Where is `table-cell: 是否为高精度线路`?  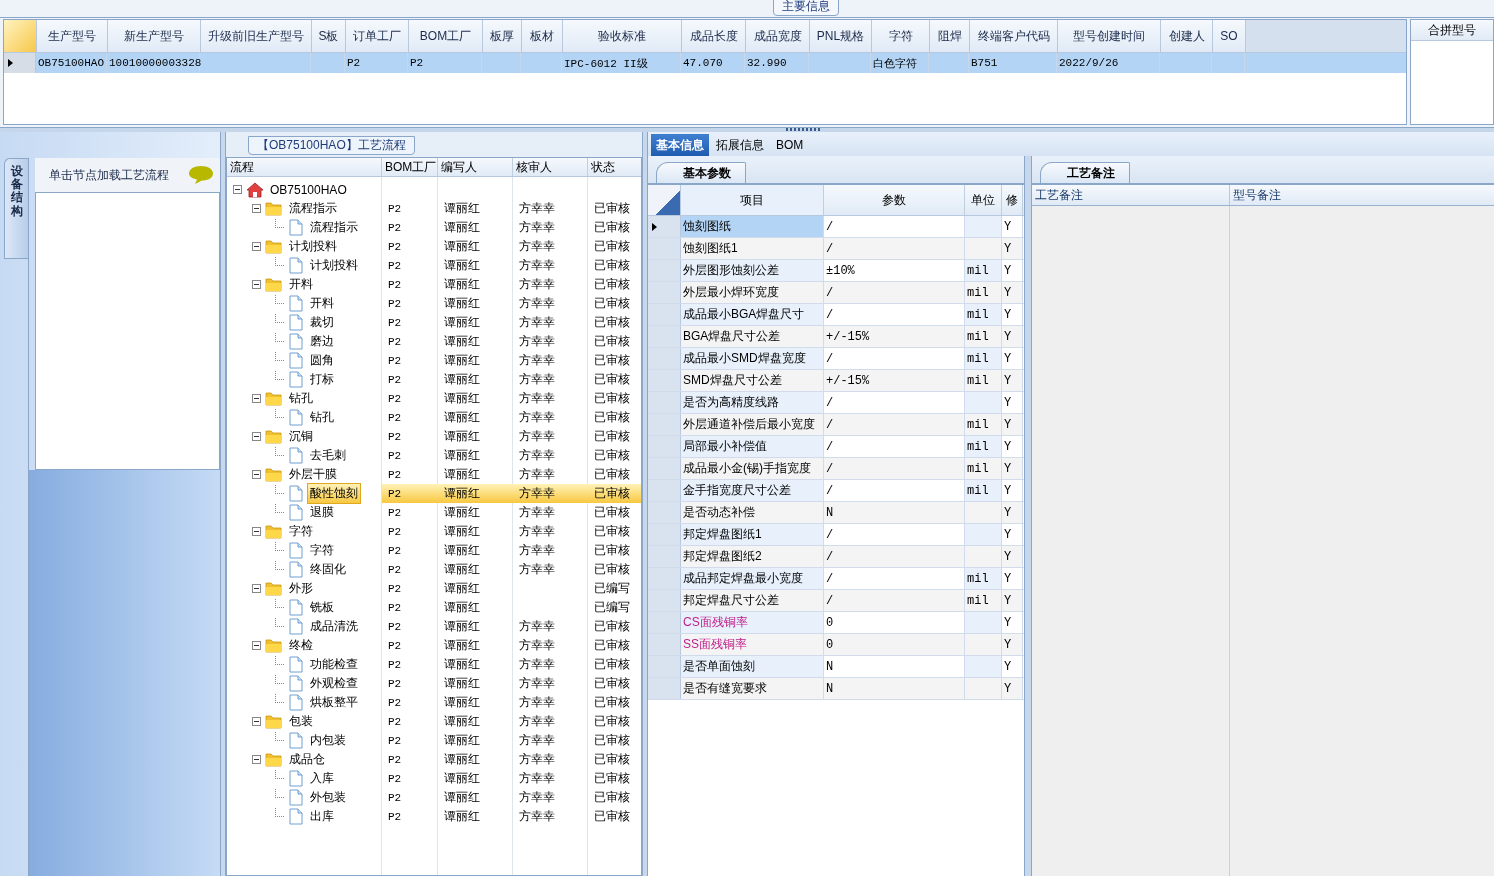 table-cell: 是否为高精度线路 is located at coordinates (752, 402).